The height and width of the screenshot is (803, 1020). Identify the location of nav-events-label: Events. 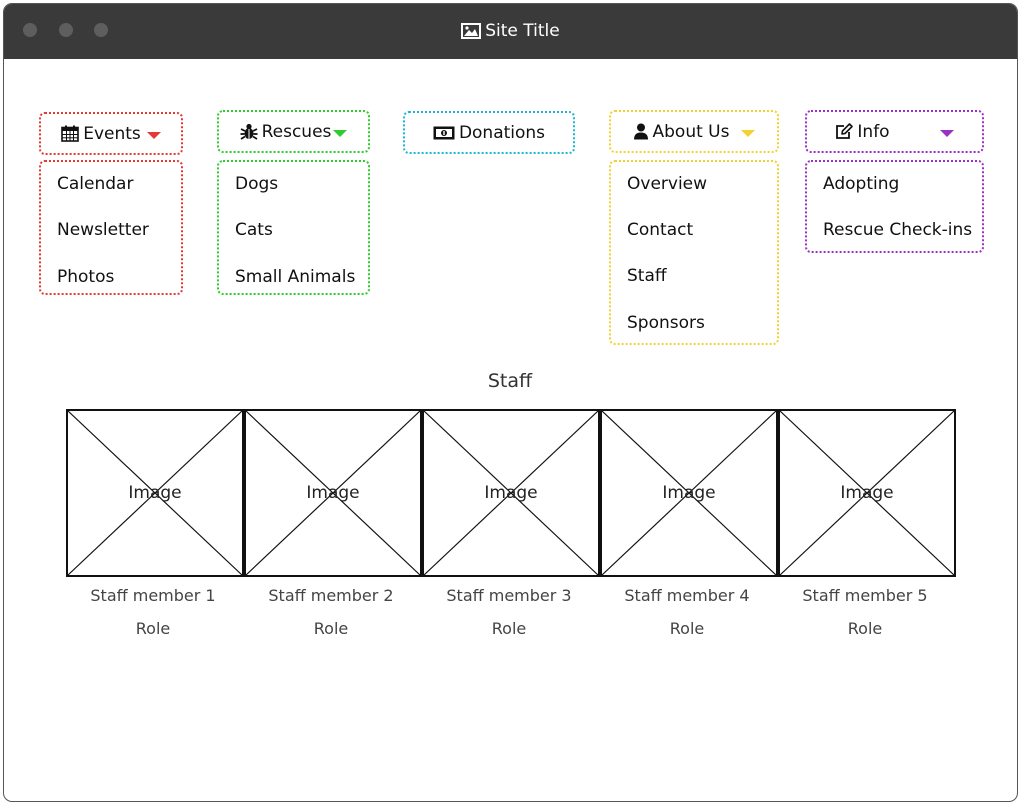
(112, 133).